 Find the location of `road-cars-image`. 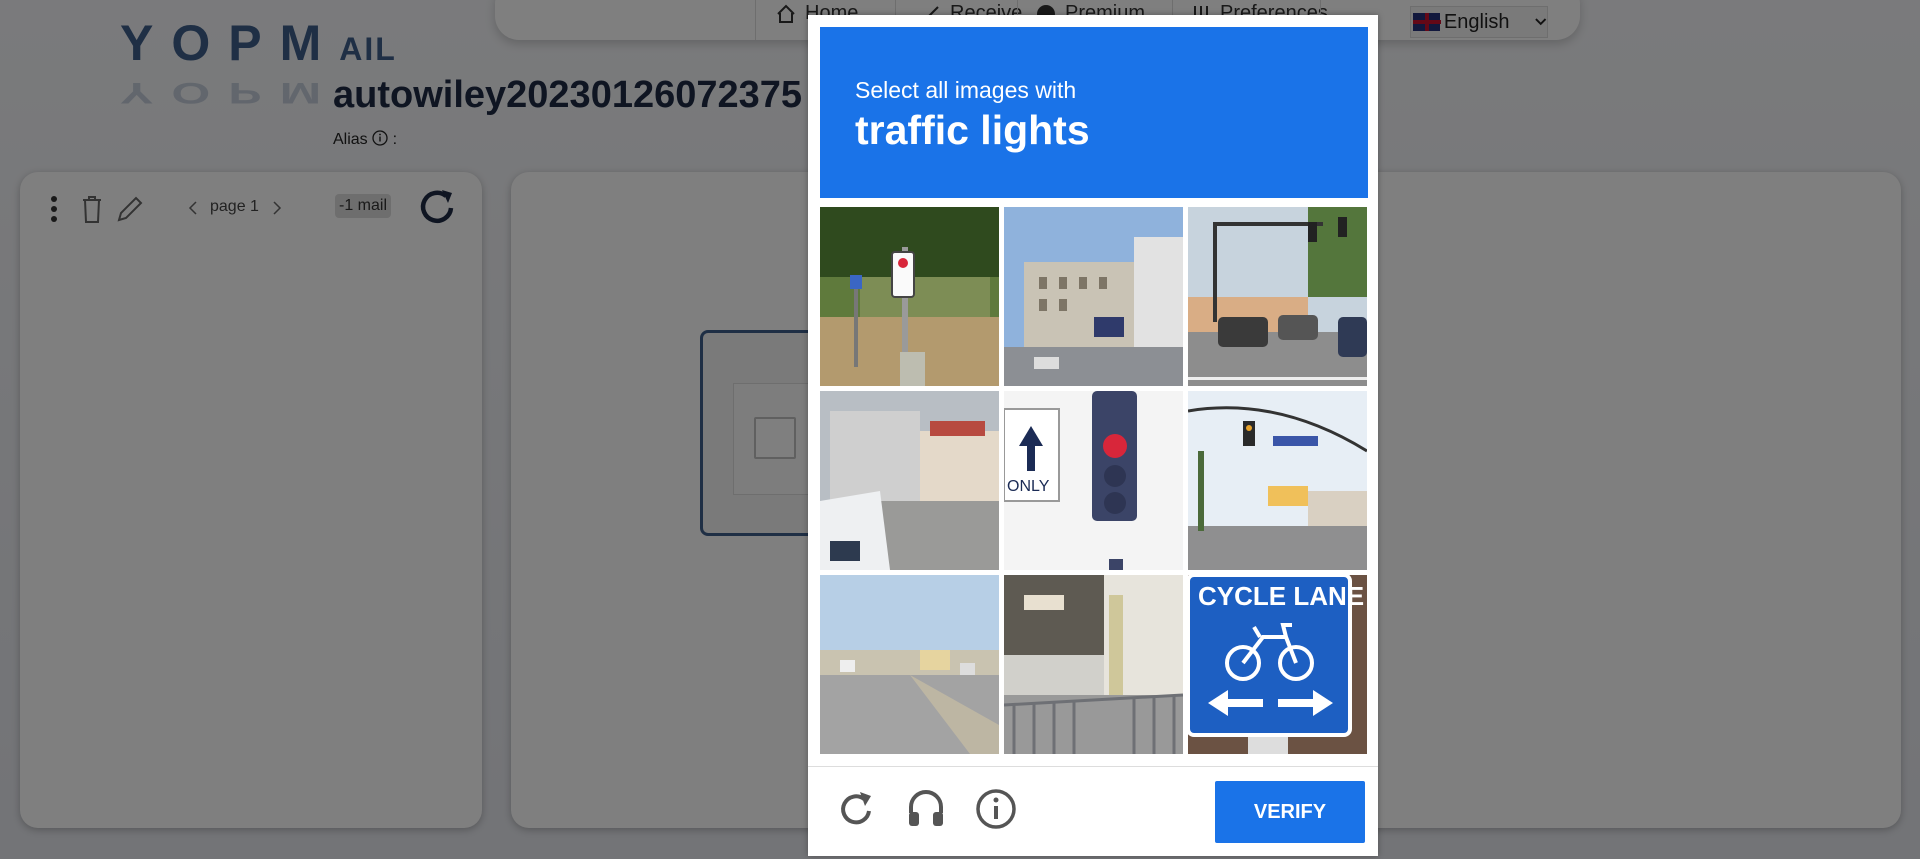

road-cars-image is located at coordinates (1277, 296).